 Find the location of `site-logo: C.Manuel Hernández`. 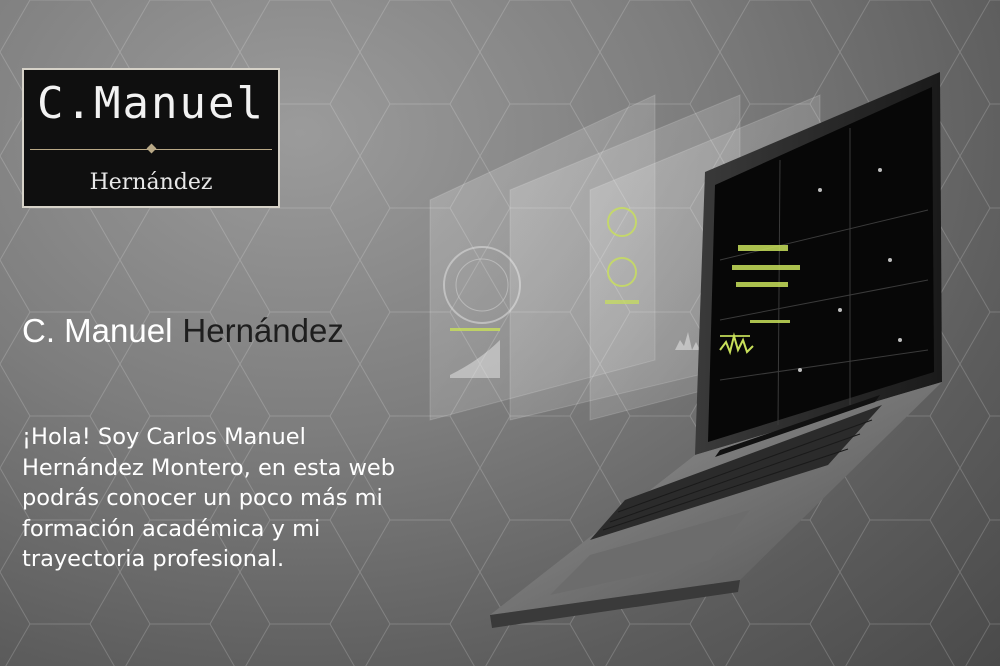

site-logo: C.Manuel Hernández is located at coordinates (151, 138).